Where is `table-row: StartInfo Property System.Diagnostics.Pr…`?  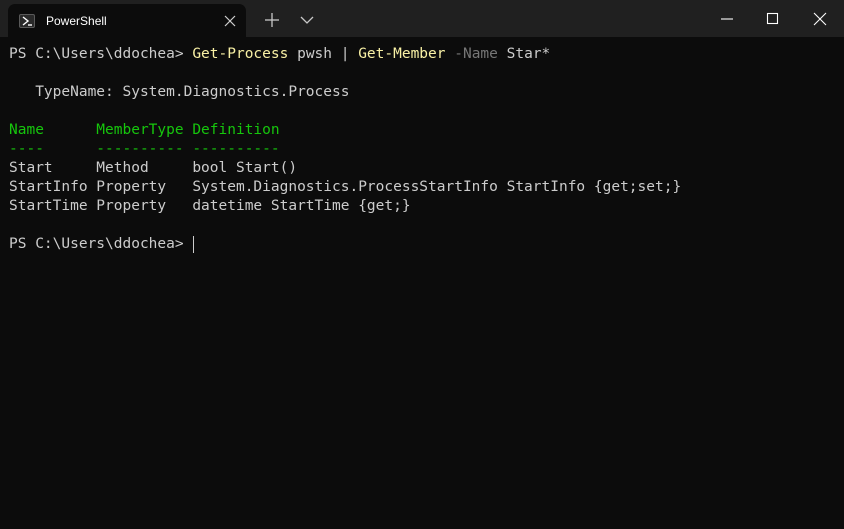
table-row: StartInfo Property System.Diagnostics.Pr… is located at coordinates (345, 187).